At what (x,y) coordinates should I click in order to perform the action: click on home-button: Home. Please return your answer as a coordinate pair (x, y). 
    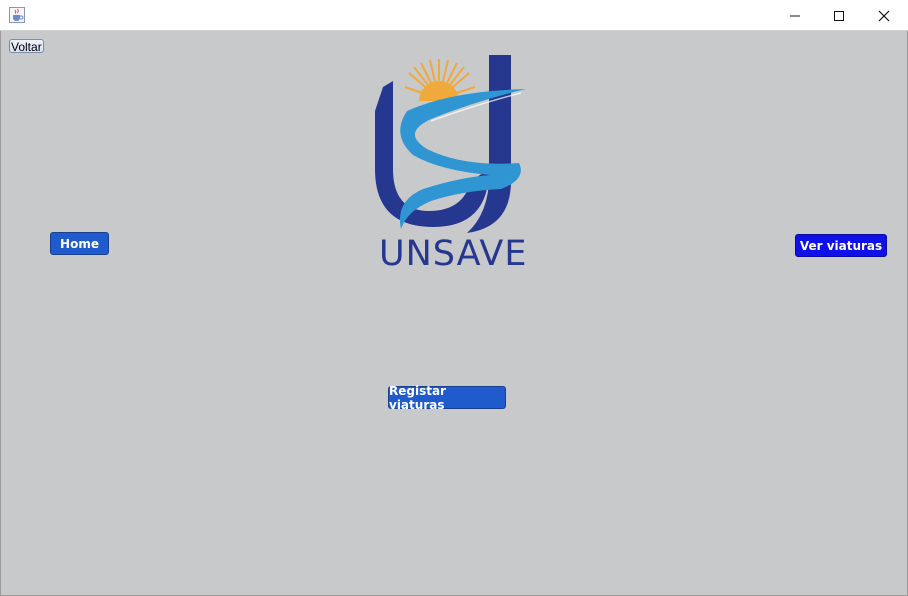
    Looking at the image, I should click on (79, 243).